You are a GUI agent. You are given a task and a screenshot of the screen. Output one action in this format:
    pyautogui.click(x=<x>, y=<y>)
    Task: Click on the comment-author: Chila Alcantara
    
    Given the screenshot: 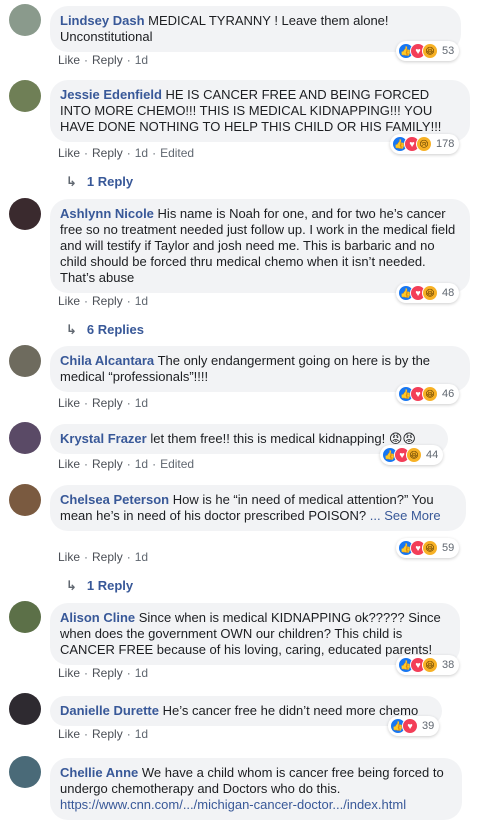 What is the action you would take?
    pyautogui.click(x=107, y=360)
    